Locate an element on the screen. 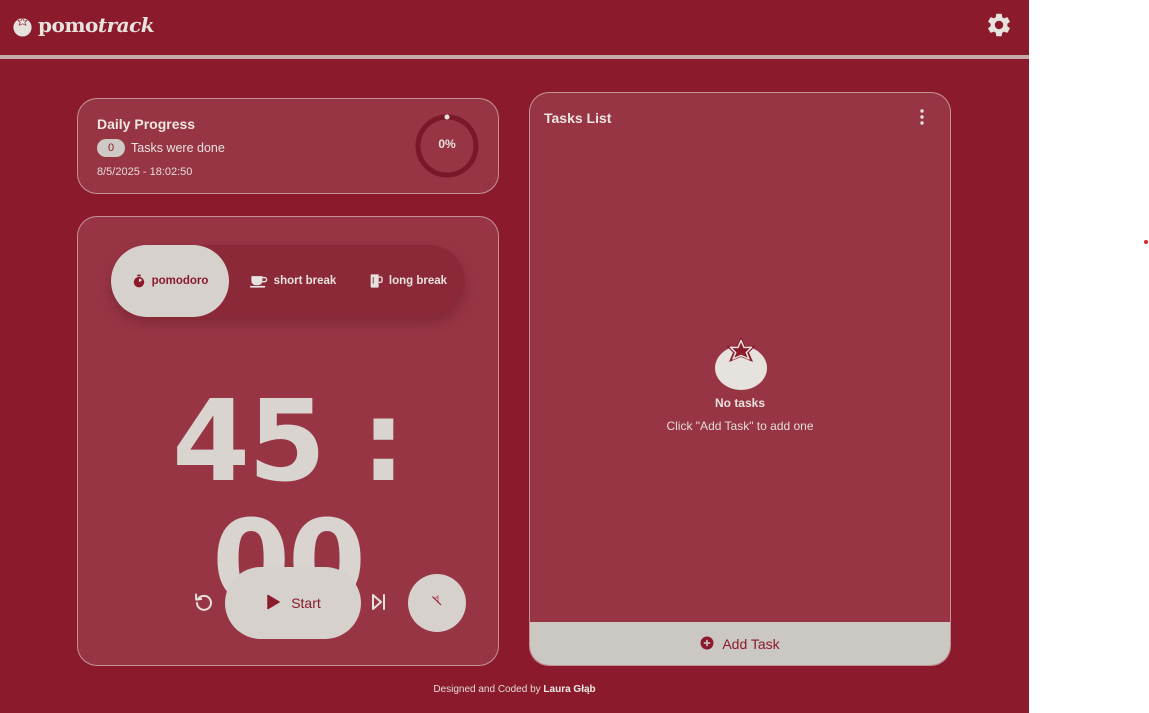  progress-title: Daily Progress is located at coordinates (146, 124).